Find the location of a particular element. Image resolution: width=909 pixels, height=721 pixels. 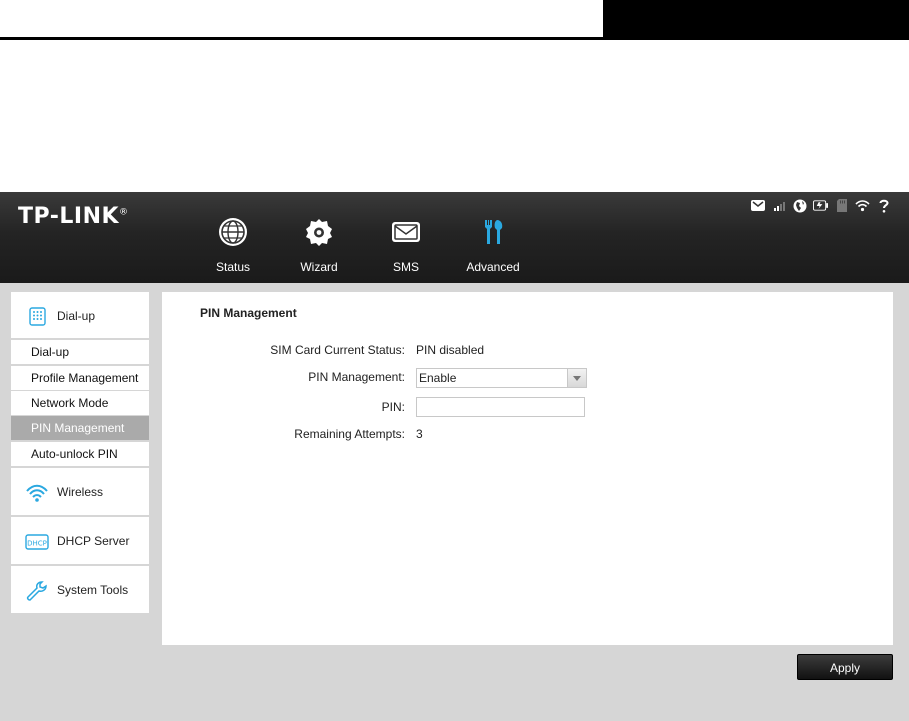

document-header-rule is located at coordinates (301, 38).